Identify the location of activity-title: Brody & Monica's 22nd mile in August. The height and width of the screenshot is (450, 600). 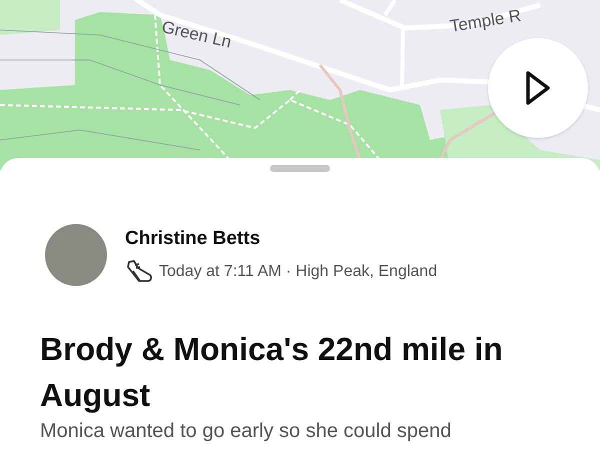
(272, 372).